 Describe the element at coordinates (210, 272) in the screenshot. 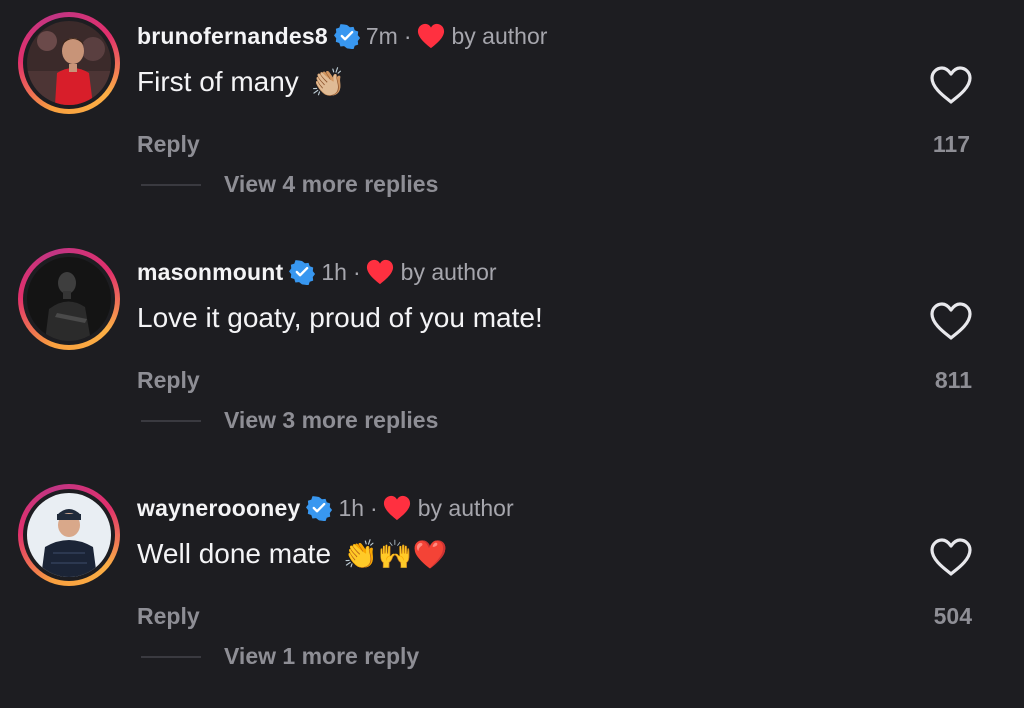

I see `username: masonmount` at that location.